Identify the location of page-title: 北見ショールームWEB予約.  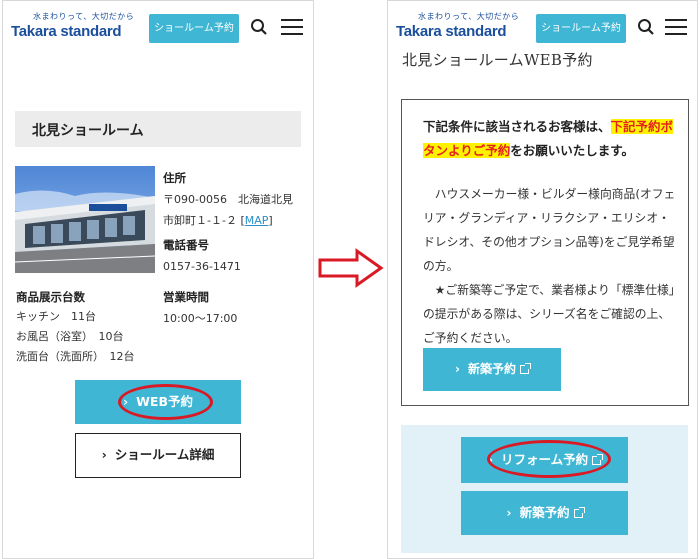
(497, 60).